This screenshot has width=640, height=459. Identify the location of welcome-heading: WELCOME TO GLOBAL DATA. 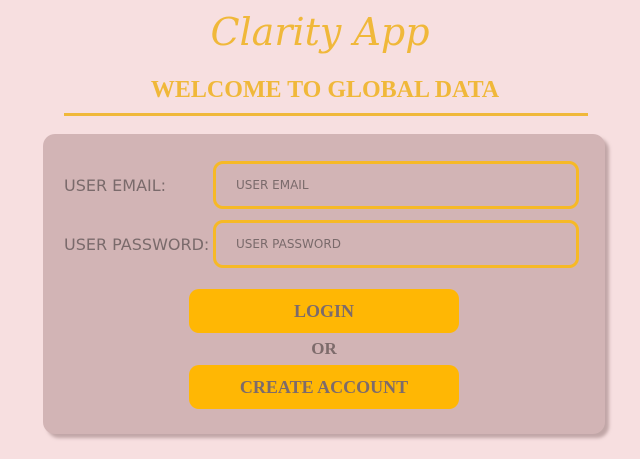
(325, 90).